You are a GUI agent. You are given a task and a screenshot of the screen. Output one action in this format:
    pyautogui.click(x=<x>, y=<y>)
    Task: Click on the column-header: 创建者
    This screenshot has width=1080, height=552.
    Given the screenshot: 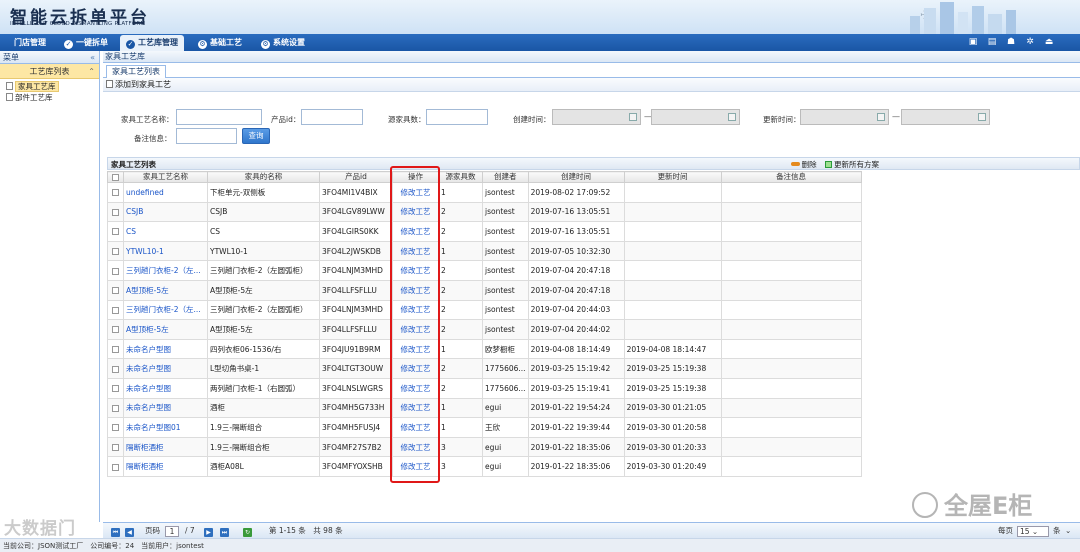 What is the action you would take?
    pyautogui.click(x=505, y=177)
    